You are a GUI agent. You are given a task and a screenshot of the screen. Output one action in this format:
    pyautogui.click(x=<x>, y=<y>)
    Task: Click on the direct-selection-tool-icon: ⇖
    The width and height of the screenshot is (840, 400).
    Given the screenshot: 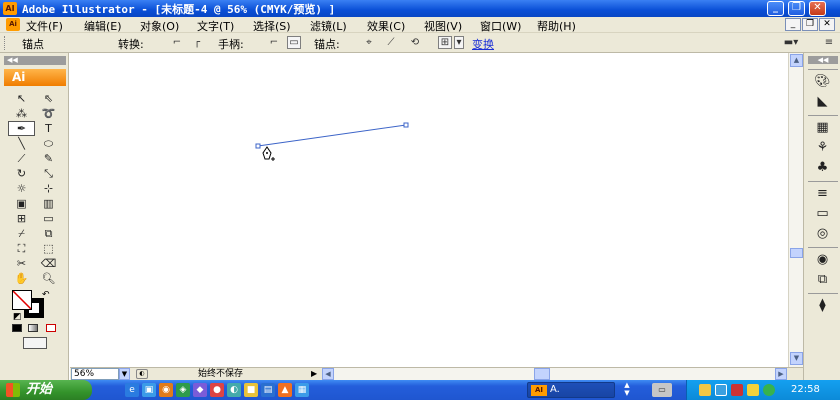 What is the action you would take?
    pyautogui.click(x=48, y=98)
    